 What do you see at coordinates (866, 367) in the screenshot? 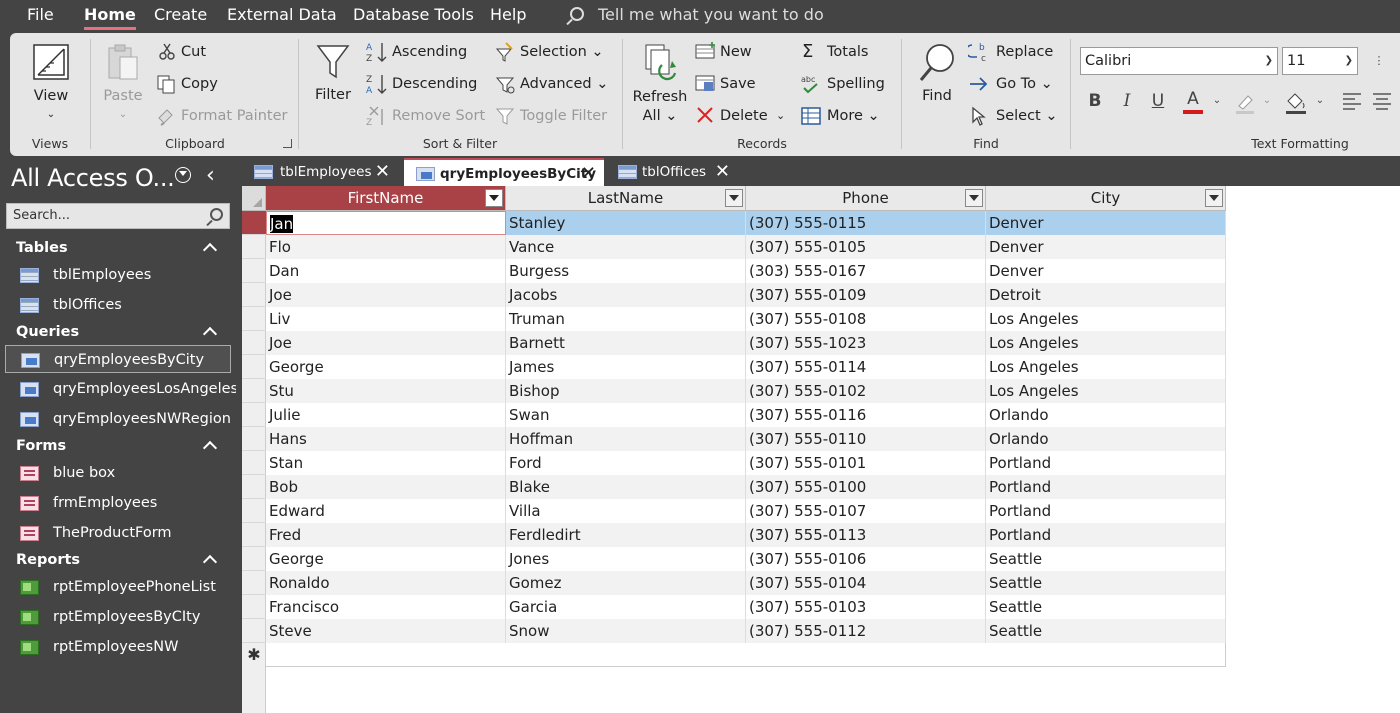
I see `cell-phone: (307) 555-0114` at bounding box center [866, 367].